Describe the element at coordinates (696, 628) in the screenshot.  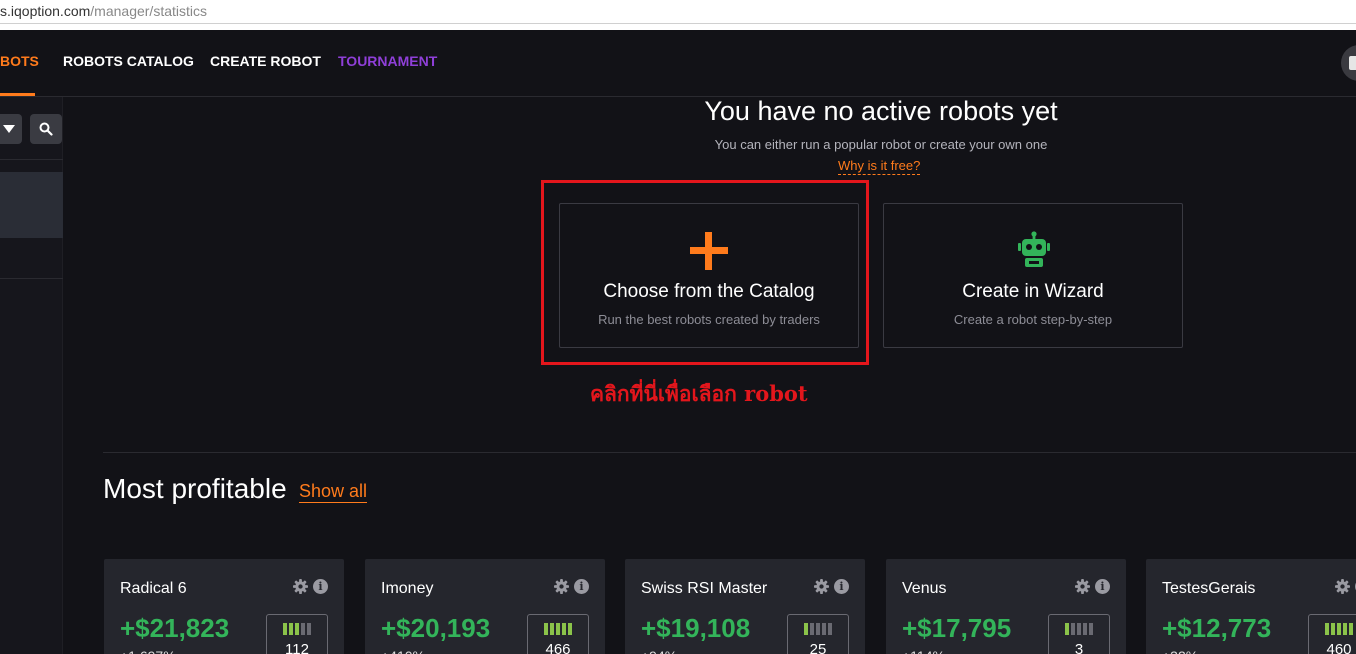
I see `robot-profit: +$19,108` at that location.